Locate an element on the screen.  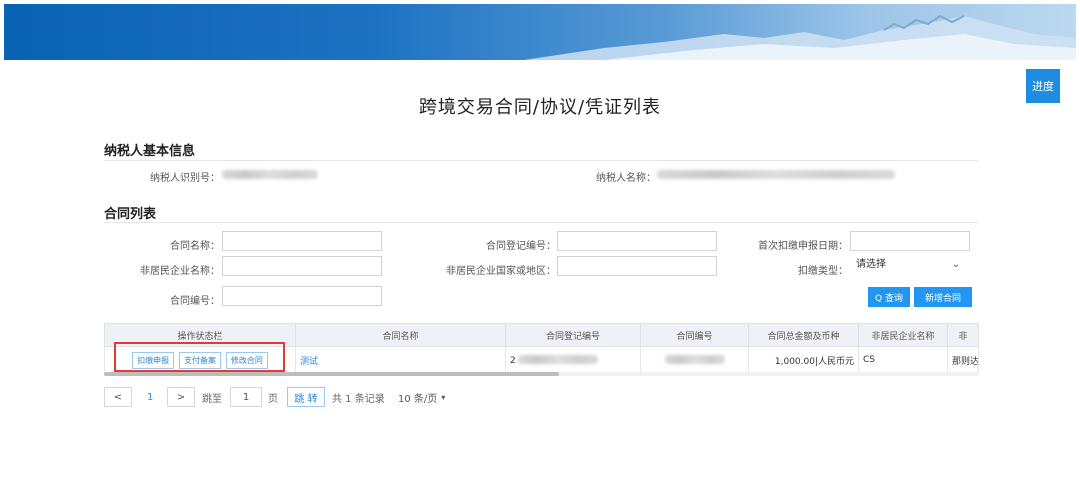
contract-no-cell is located at coordinates (694, 360).